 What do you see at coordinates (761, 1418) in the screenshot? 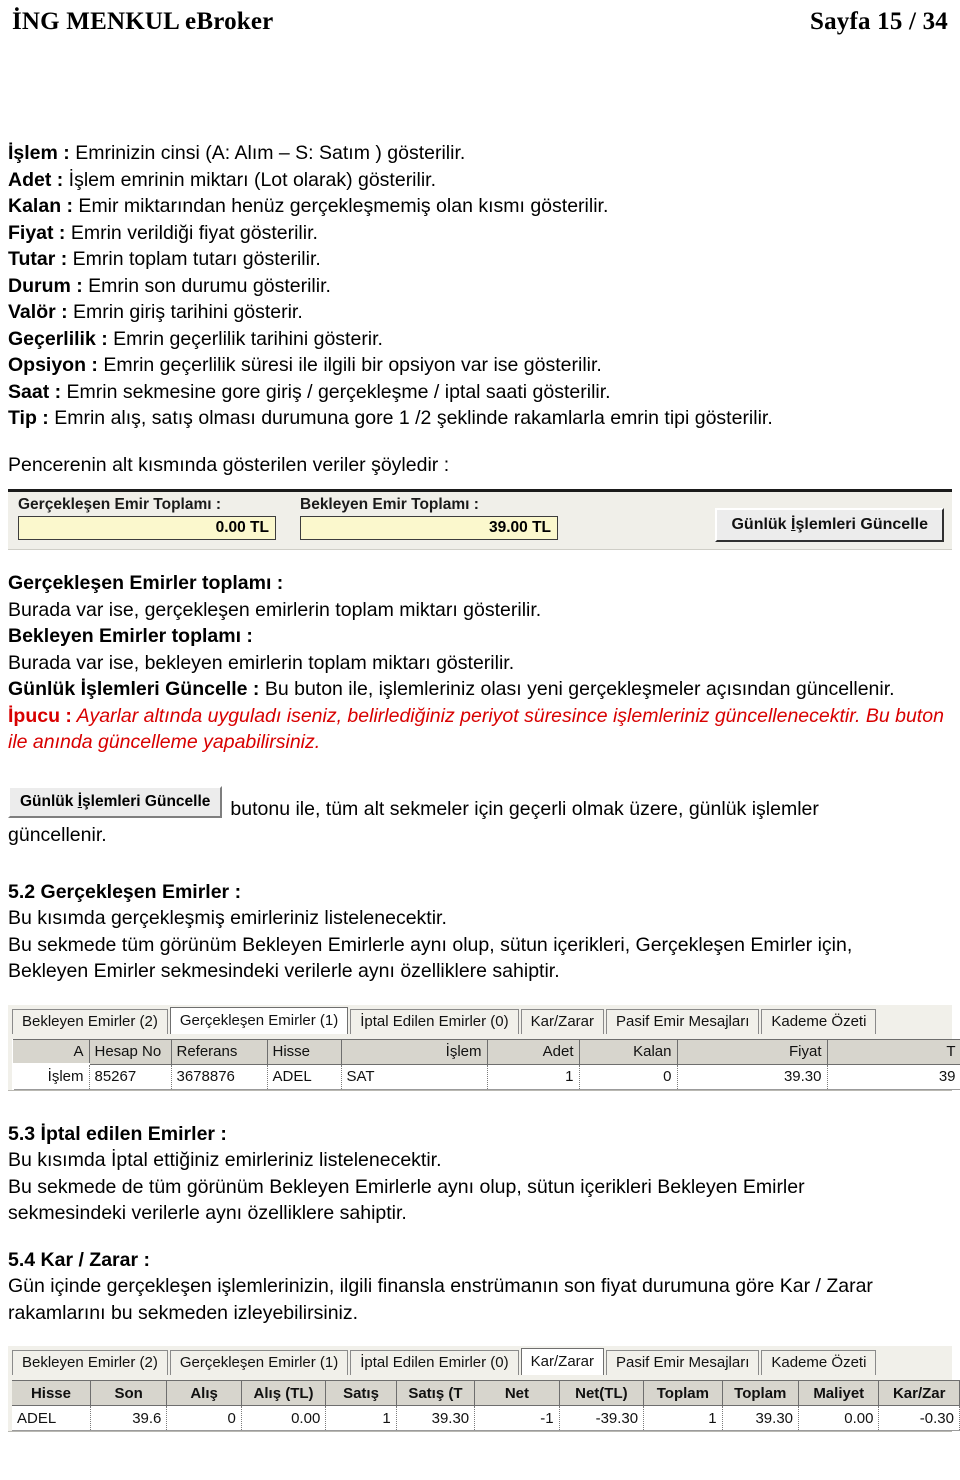
I see `profit-row-toplam-tl: 39.30` at bounding box center [761, 1418].